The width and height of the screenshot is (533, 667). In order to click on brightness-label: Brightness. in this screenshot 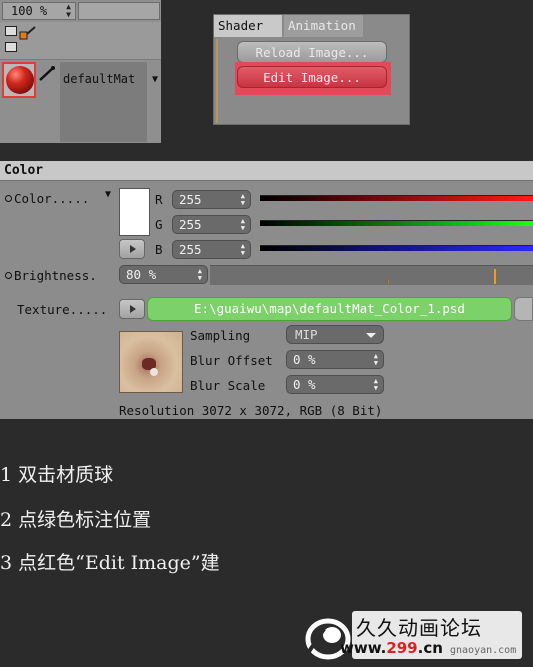, I will do `click(55, 275)`.